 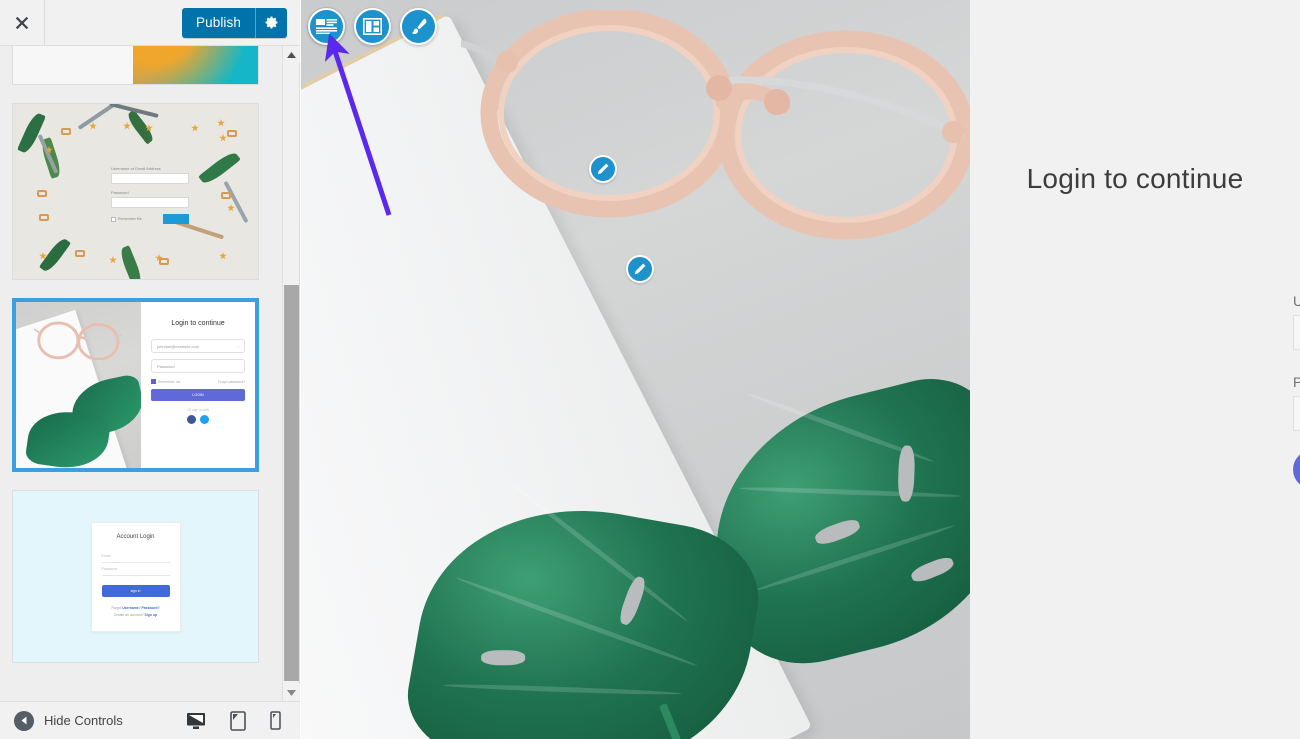 I want to click on template-3-image, so click(x=78, y=385).